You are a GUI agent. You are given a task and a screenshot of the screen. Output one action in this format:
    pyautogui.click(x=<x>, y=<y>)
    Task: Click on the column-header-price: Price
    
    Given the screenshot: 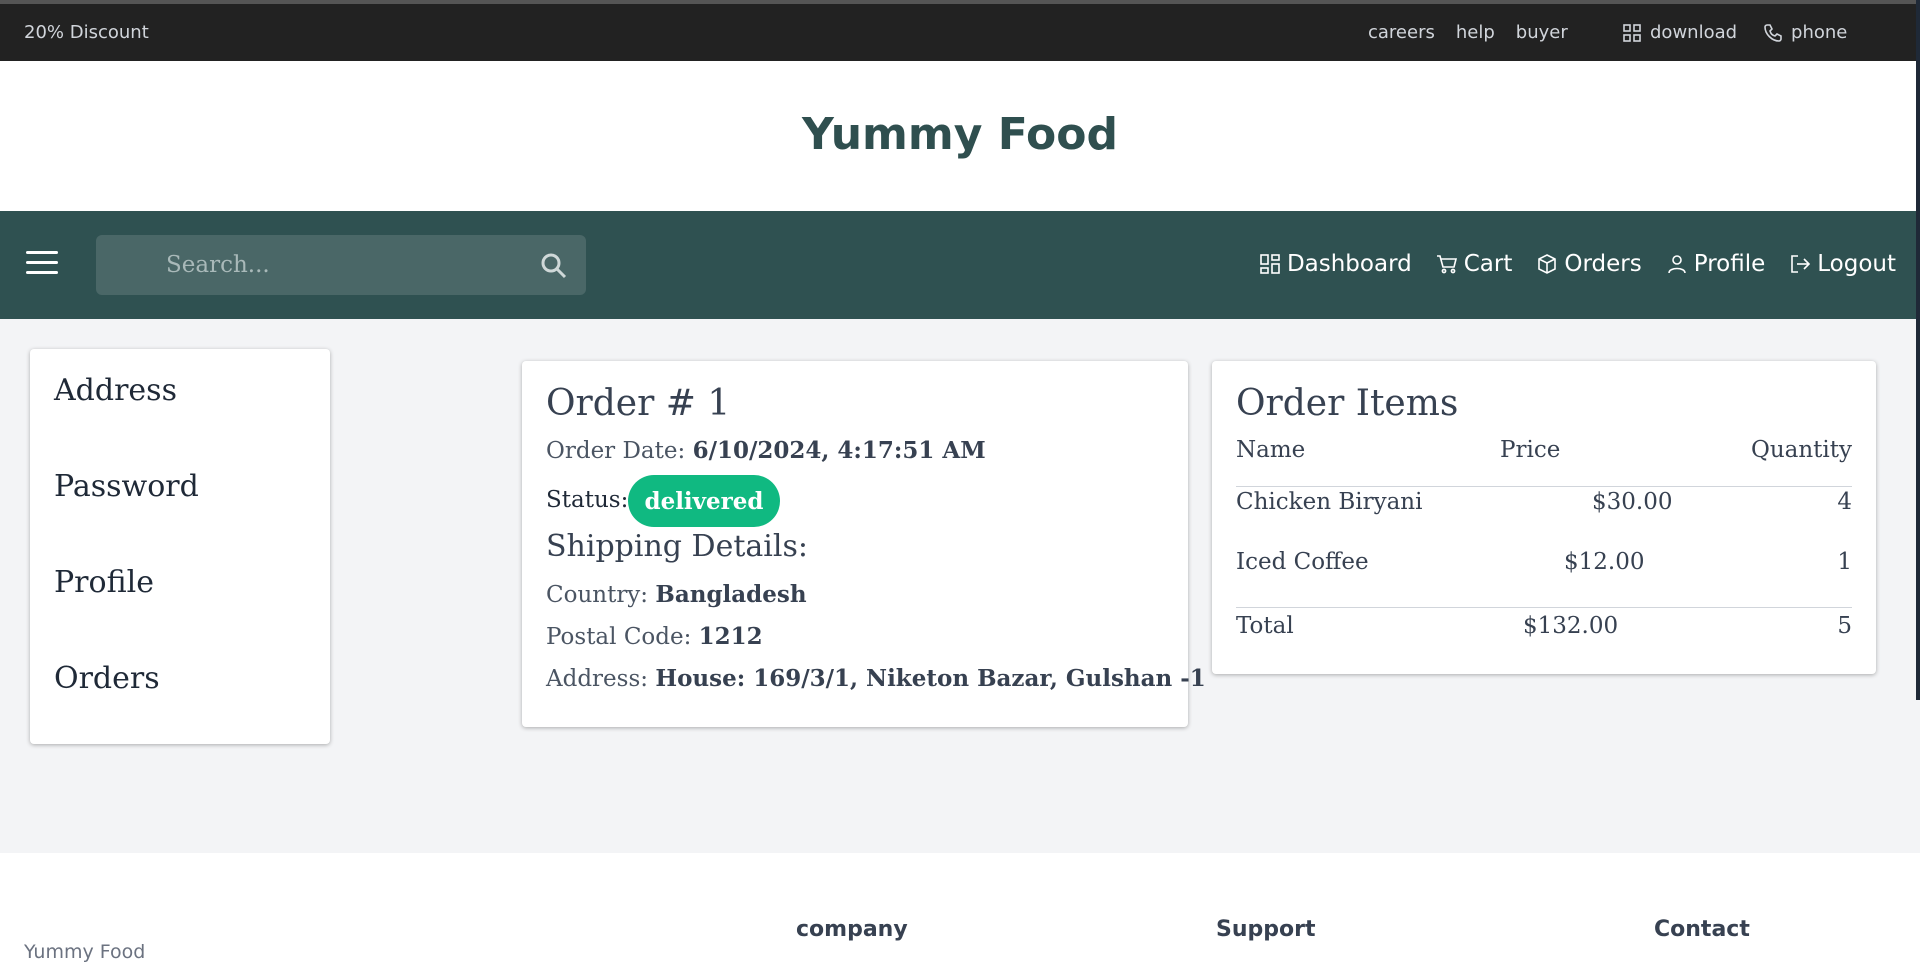 What is the action you would take?
    pyautogui.click(x=1530, y=450)
    